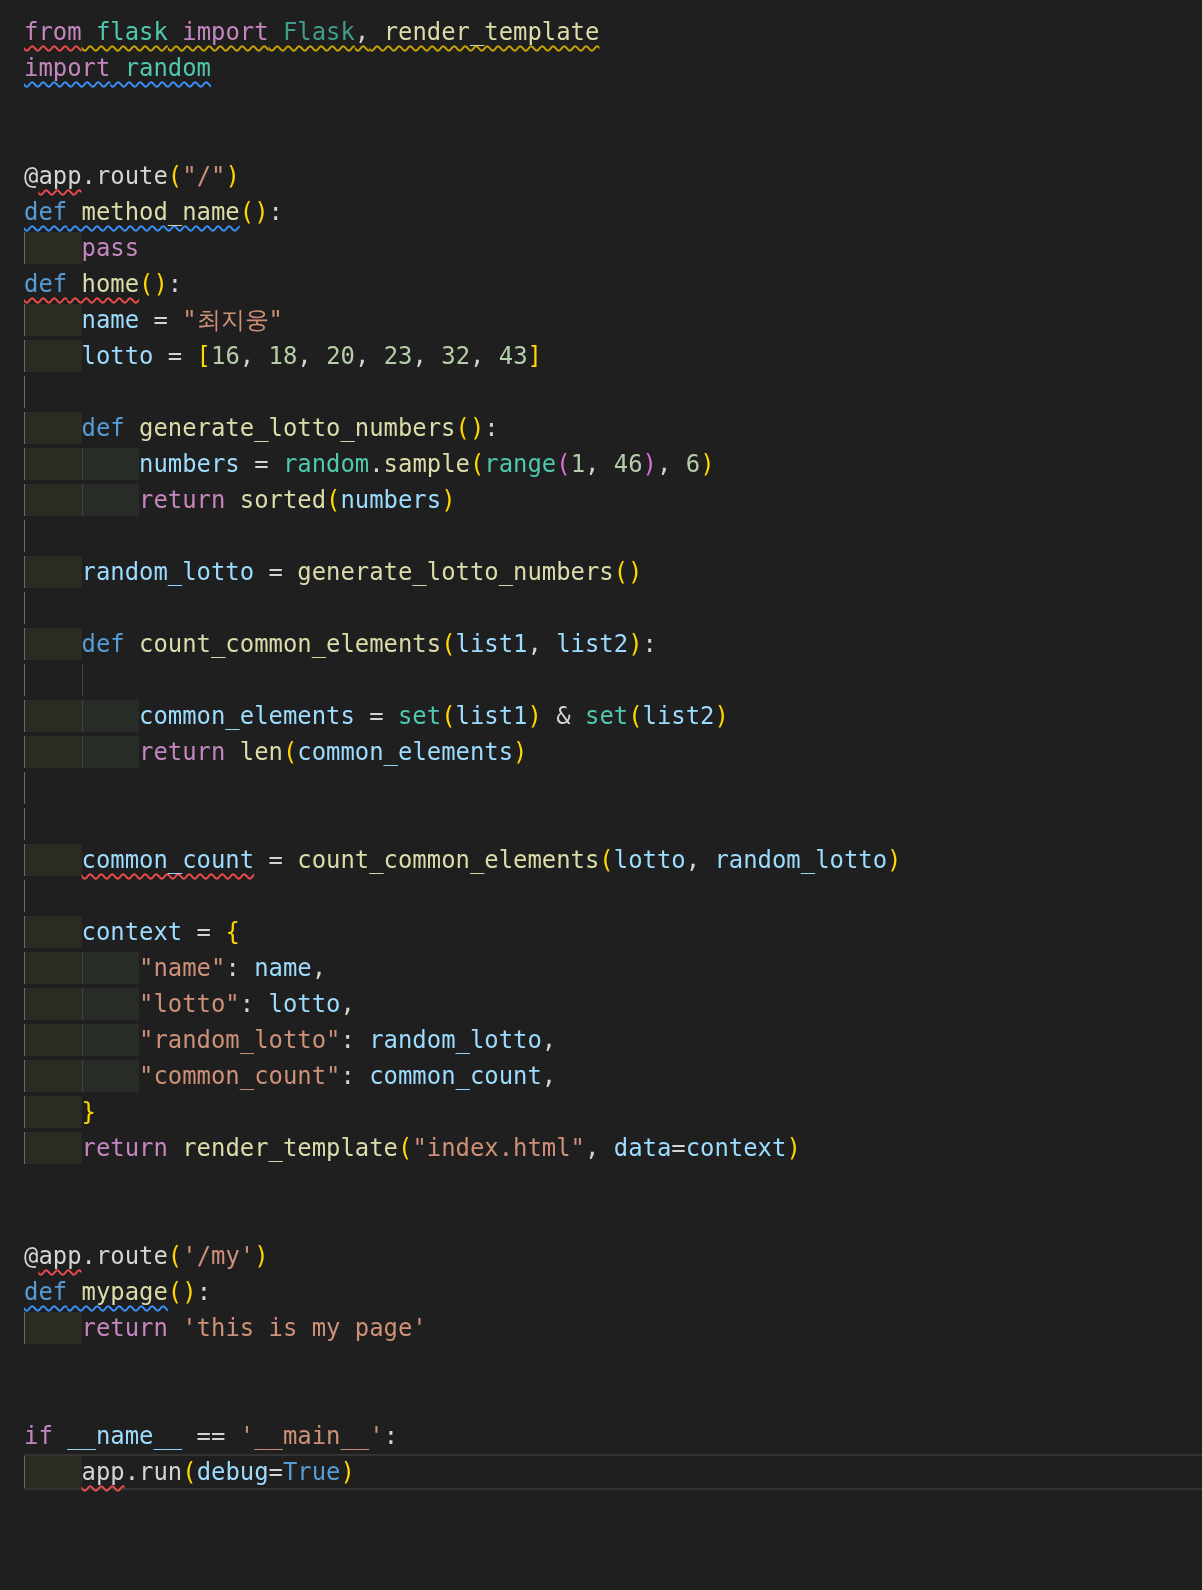  What do you see at coordinates (312, 32) in the screenshot?
I see `code-line: from flask import Flask, render_template` at bounding box center [312, 32].